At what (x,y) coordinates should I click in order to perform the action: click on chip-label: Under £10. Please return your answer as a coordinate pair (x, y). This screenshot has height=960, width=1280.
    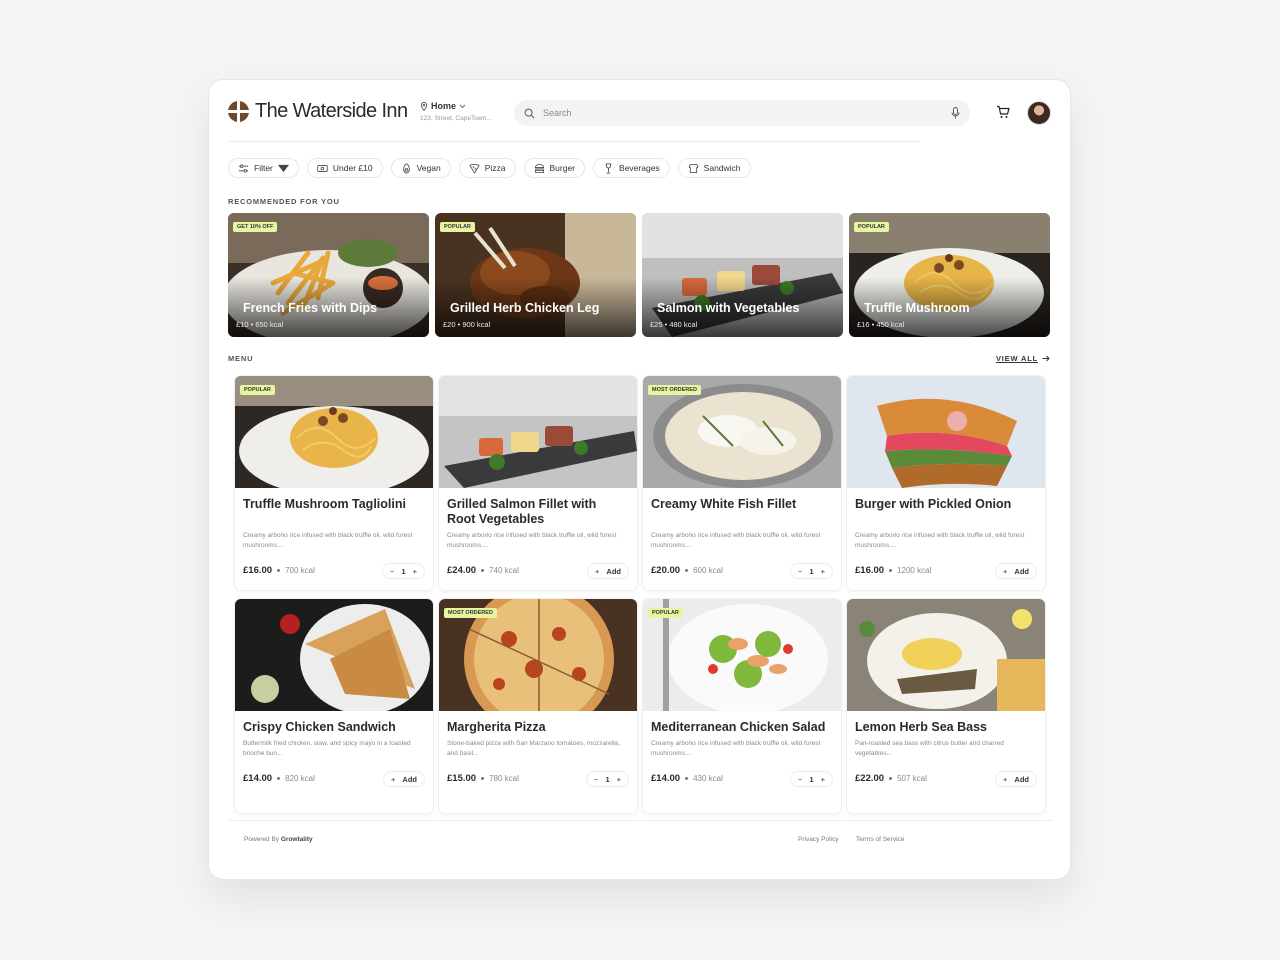
    Looking at the image, I should click on (352, 168).